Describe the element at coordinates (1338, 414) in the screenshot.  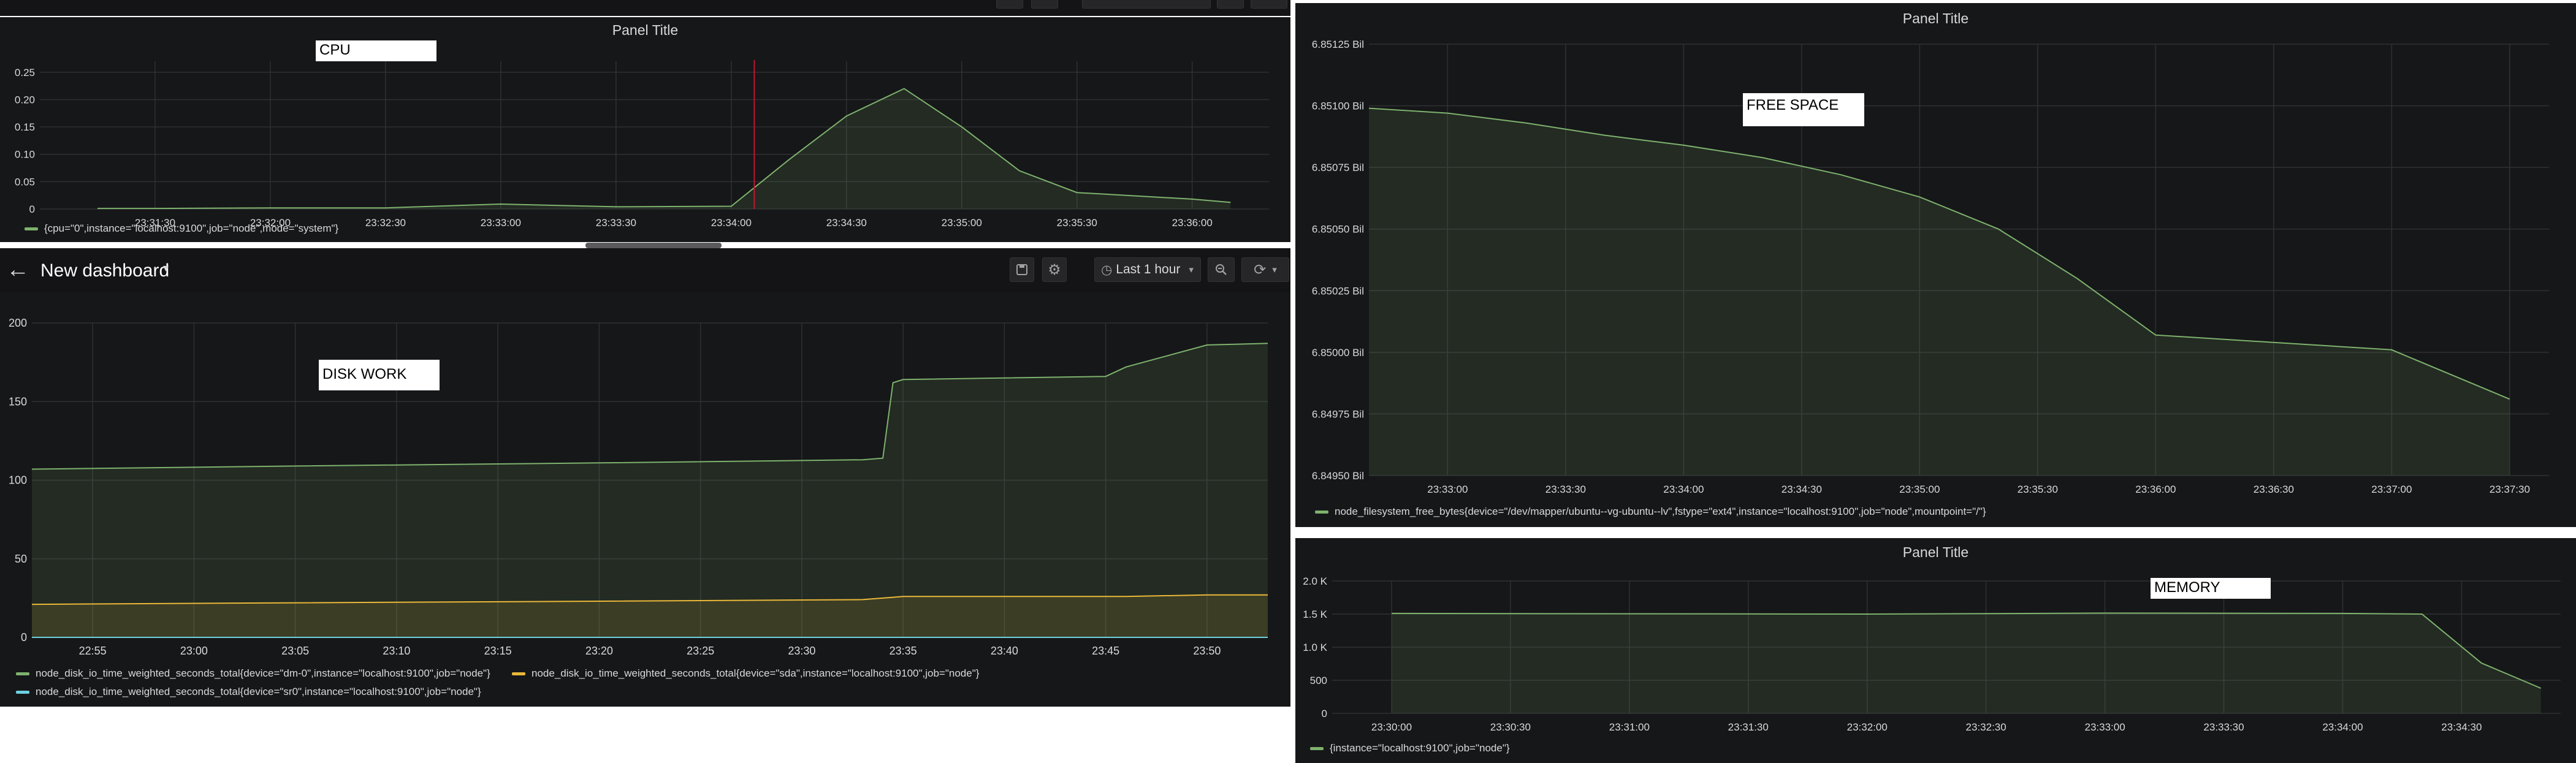
I see `y-tick-label: 6.84975 Bil` at that location.